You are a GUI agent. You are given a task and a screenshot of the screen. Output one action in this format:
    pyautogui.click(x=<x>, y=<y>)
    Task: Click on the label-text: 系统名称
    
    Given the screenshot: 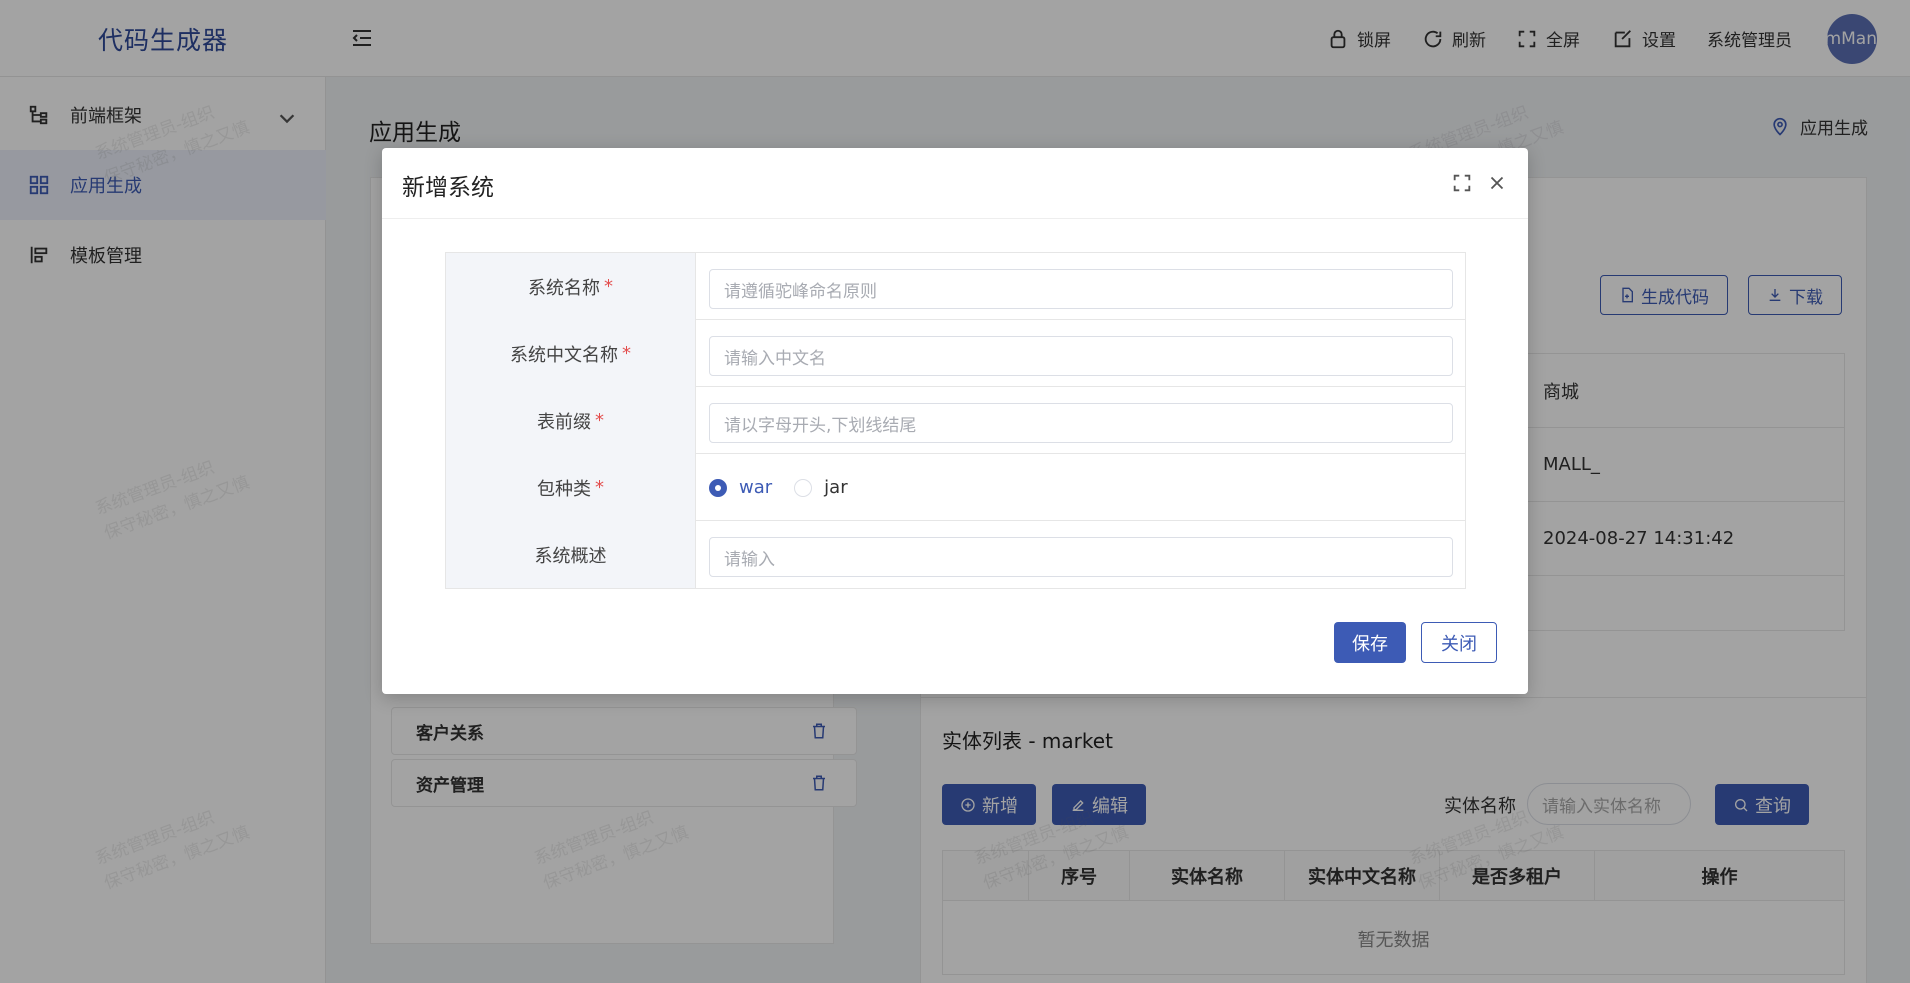 What is the action you would take?
    pyautogui.click(x=564, y=288)
    